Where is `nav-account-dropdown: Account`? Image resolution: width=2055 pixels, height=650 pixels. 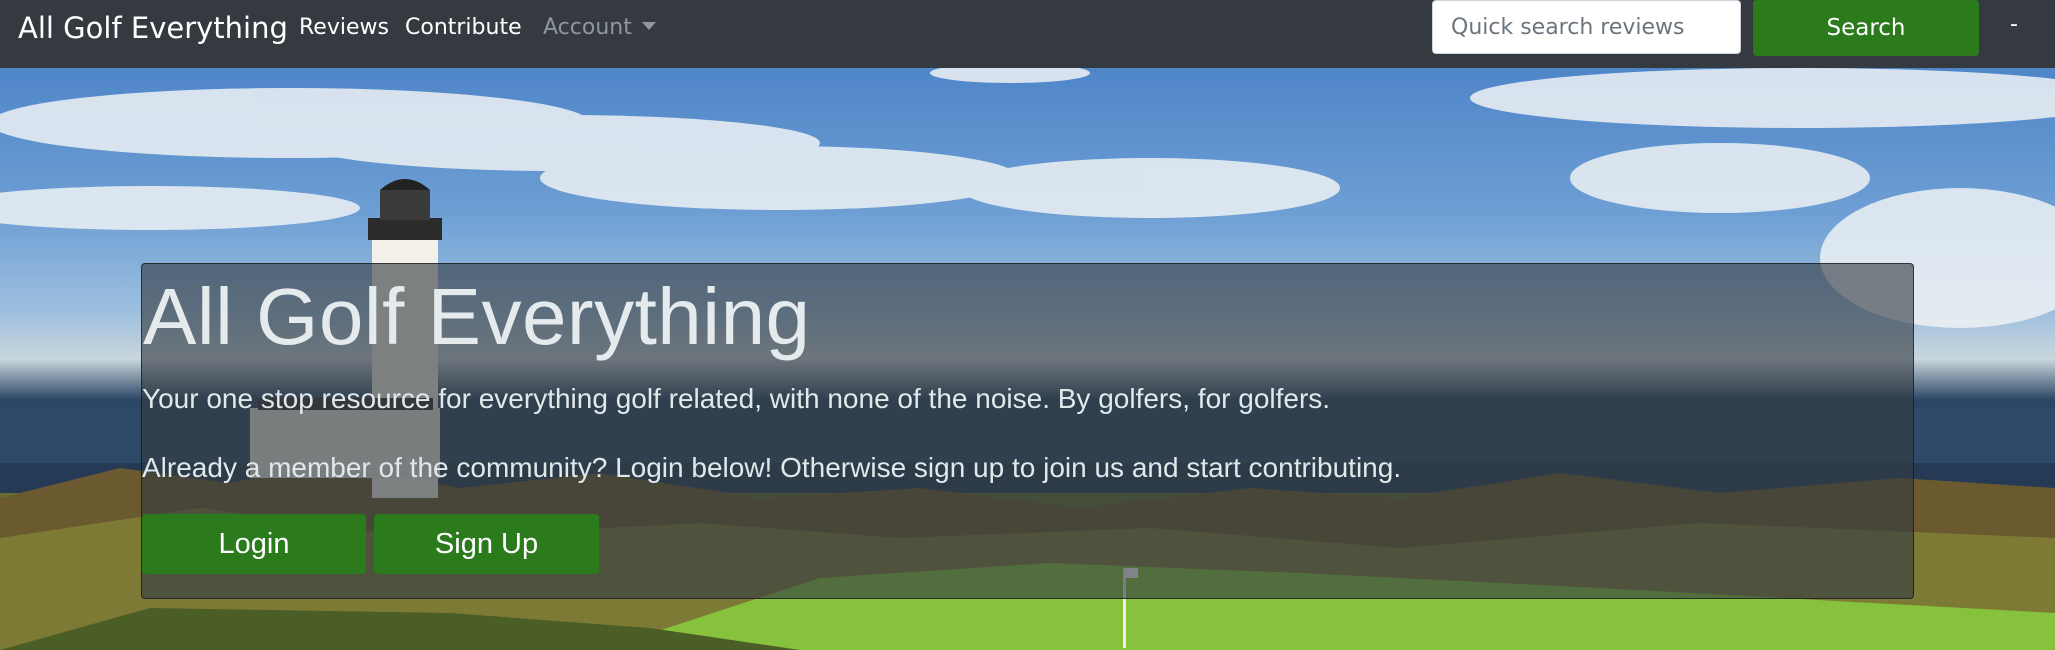
nav-account-dropdown: Account is located at coordinates (599, 28).